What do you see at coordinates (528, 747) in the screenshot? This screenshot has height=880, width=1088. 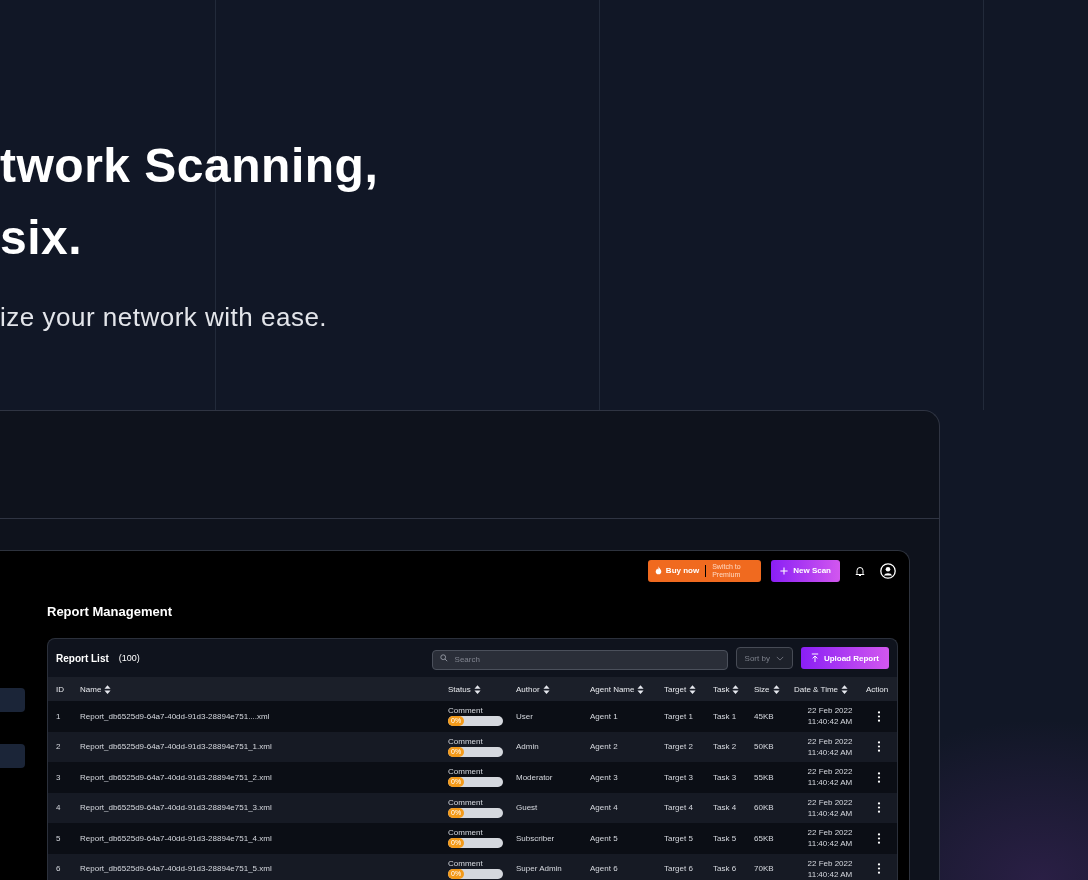 I see `author-cell-text: Admin` at bounding box center [528, 747].